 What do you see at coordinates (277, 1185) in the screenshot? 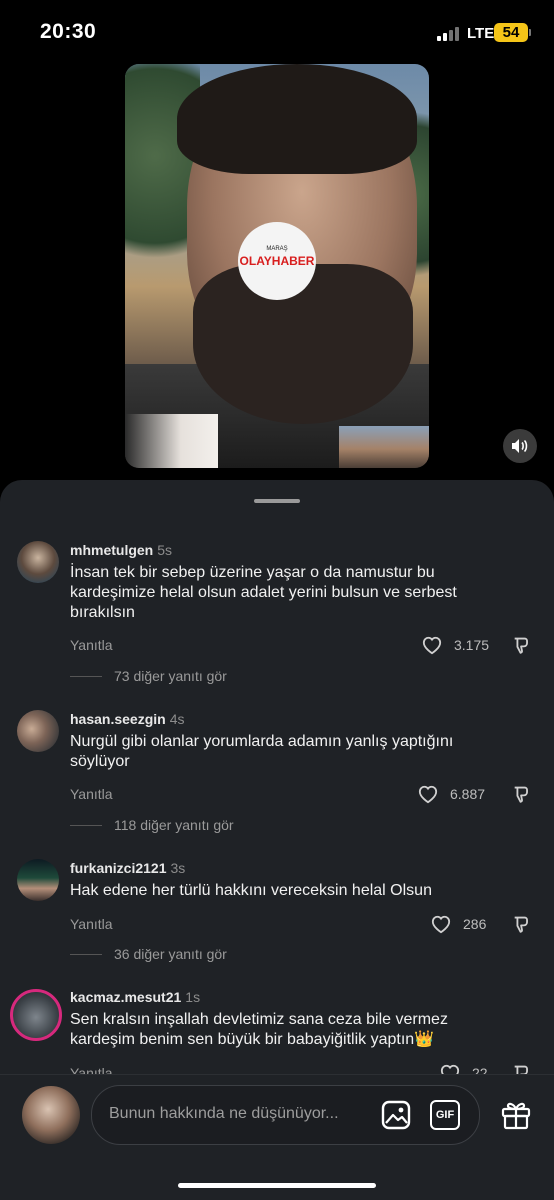
I see `home-indicator` at bounding box center [277, 1185].